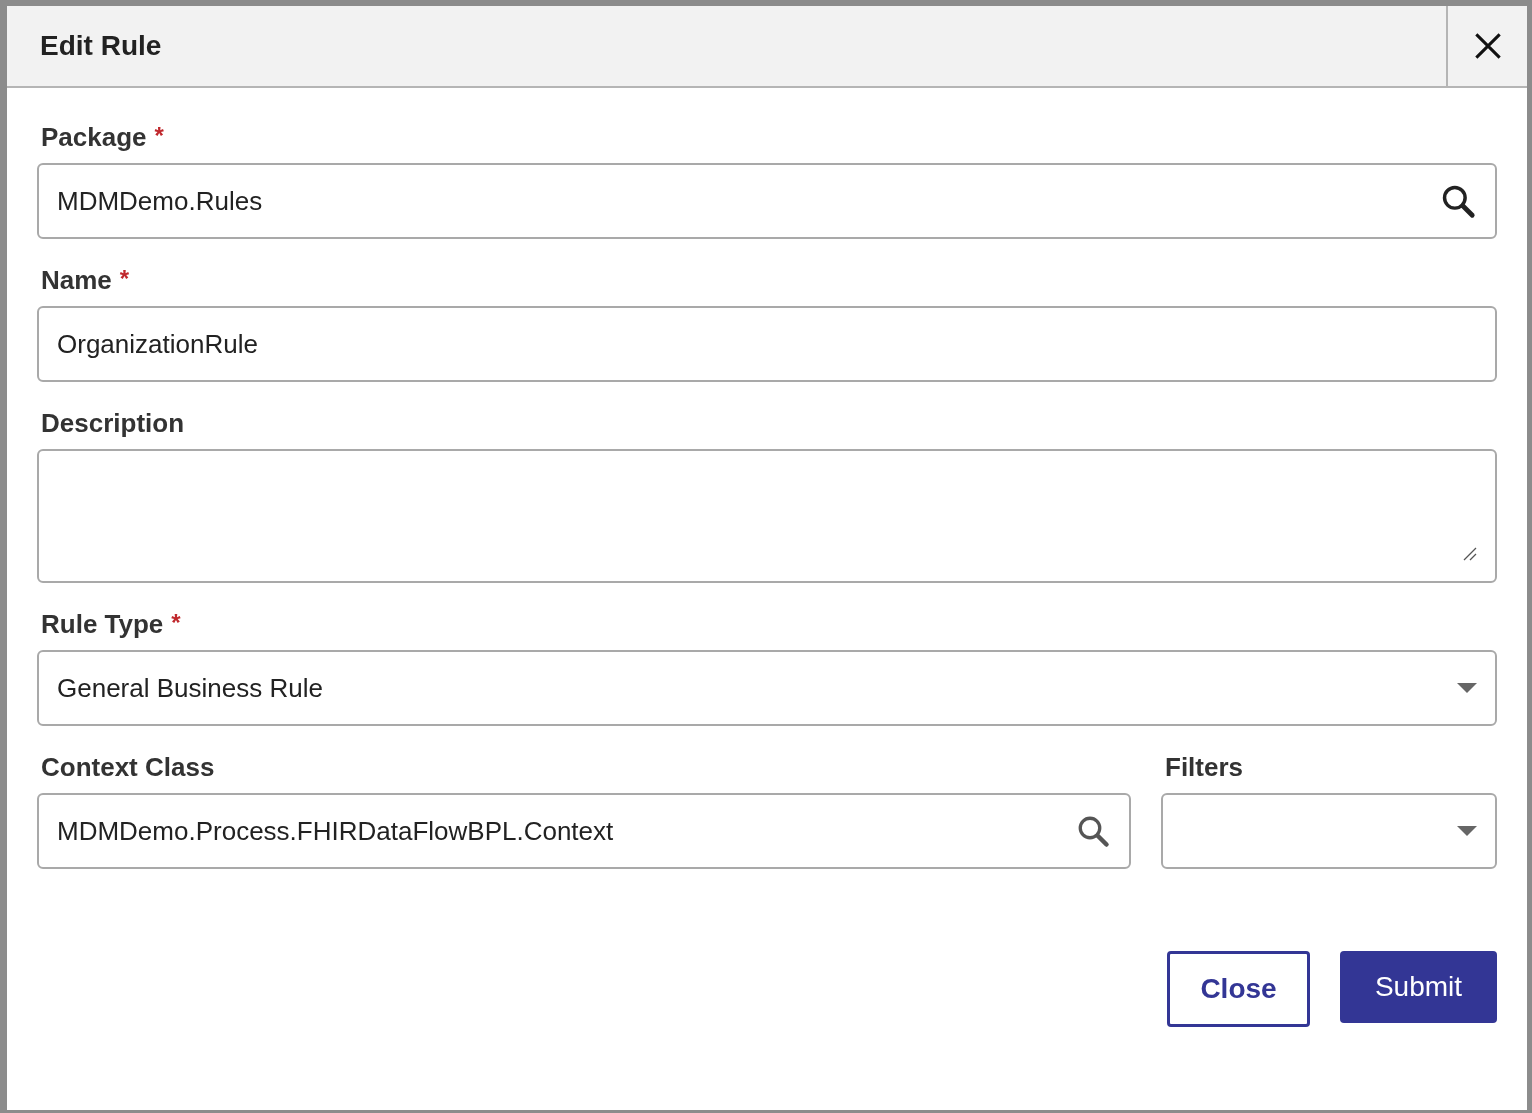 This screenshot has width=1532, height=1113. Describe the element at coordinates (1238, 989) in the screenshot. I see `close-text-button: Close` at that location.